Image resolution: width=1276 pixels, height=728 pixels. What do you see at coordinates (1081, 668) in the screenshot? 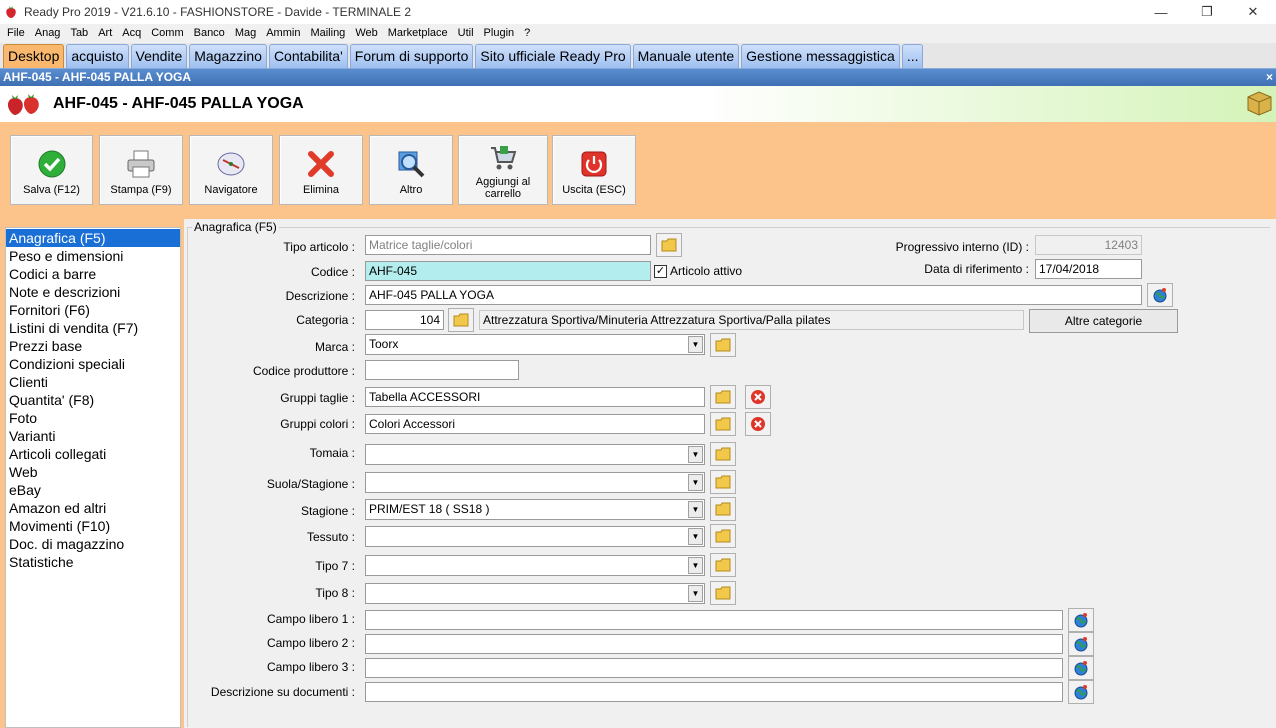
I see `campo-libero-3-translate-button` at bounding box center [1081, 668].